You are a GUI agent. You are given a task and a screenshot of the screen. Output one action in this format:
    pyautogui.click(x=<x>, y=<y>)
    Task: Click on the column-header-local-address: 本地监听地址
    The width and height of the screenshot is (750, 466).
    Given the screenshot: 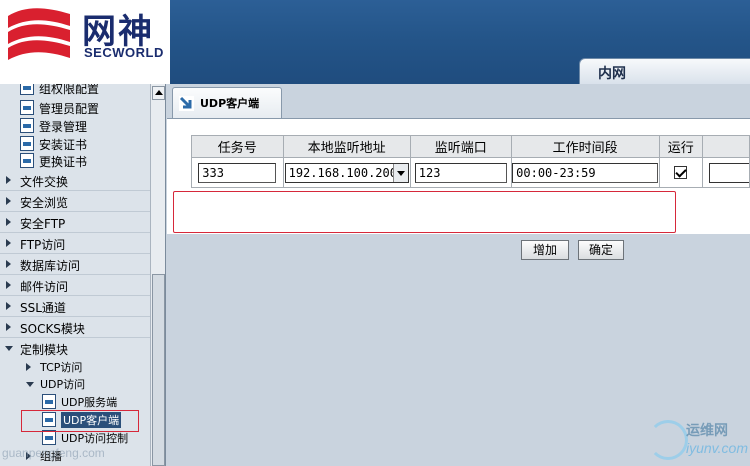 What is the action you would take?
    pyautogui.click(x=346, y=146)
    